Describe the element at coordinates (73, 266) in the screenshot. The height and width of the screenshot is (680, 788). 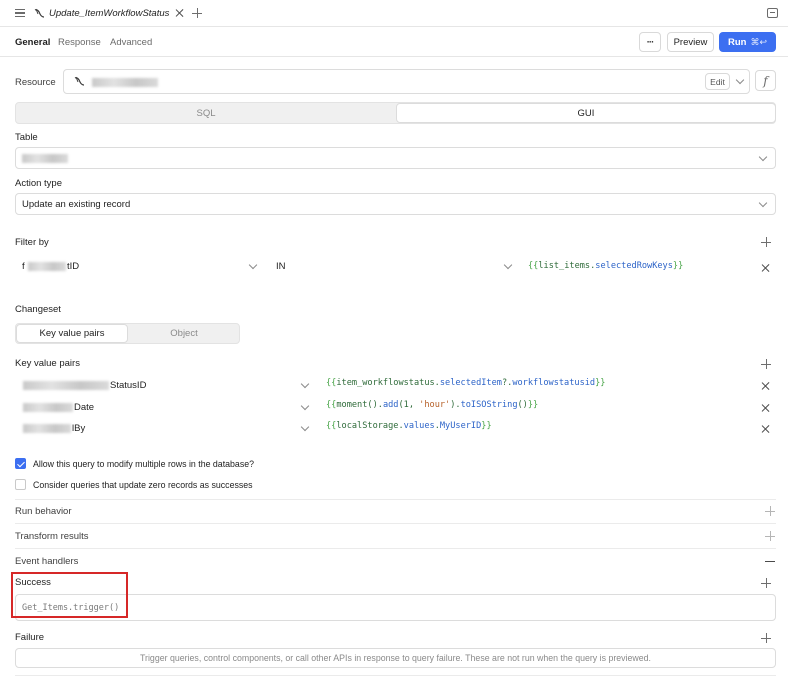
I see `filter-column-suffix: tID` at that location.